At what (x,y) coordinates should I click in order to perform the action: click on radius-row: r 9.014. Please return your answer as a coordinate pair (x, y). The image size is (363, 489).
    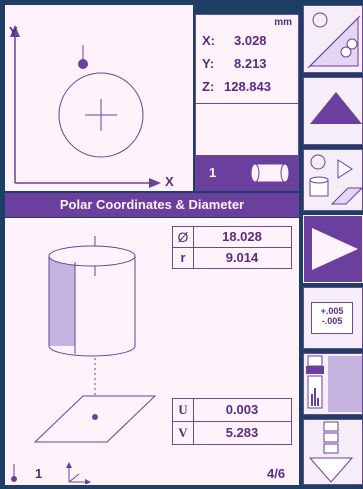
    Looking at the image, I should click on (232, 258).